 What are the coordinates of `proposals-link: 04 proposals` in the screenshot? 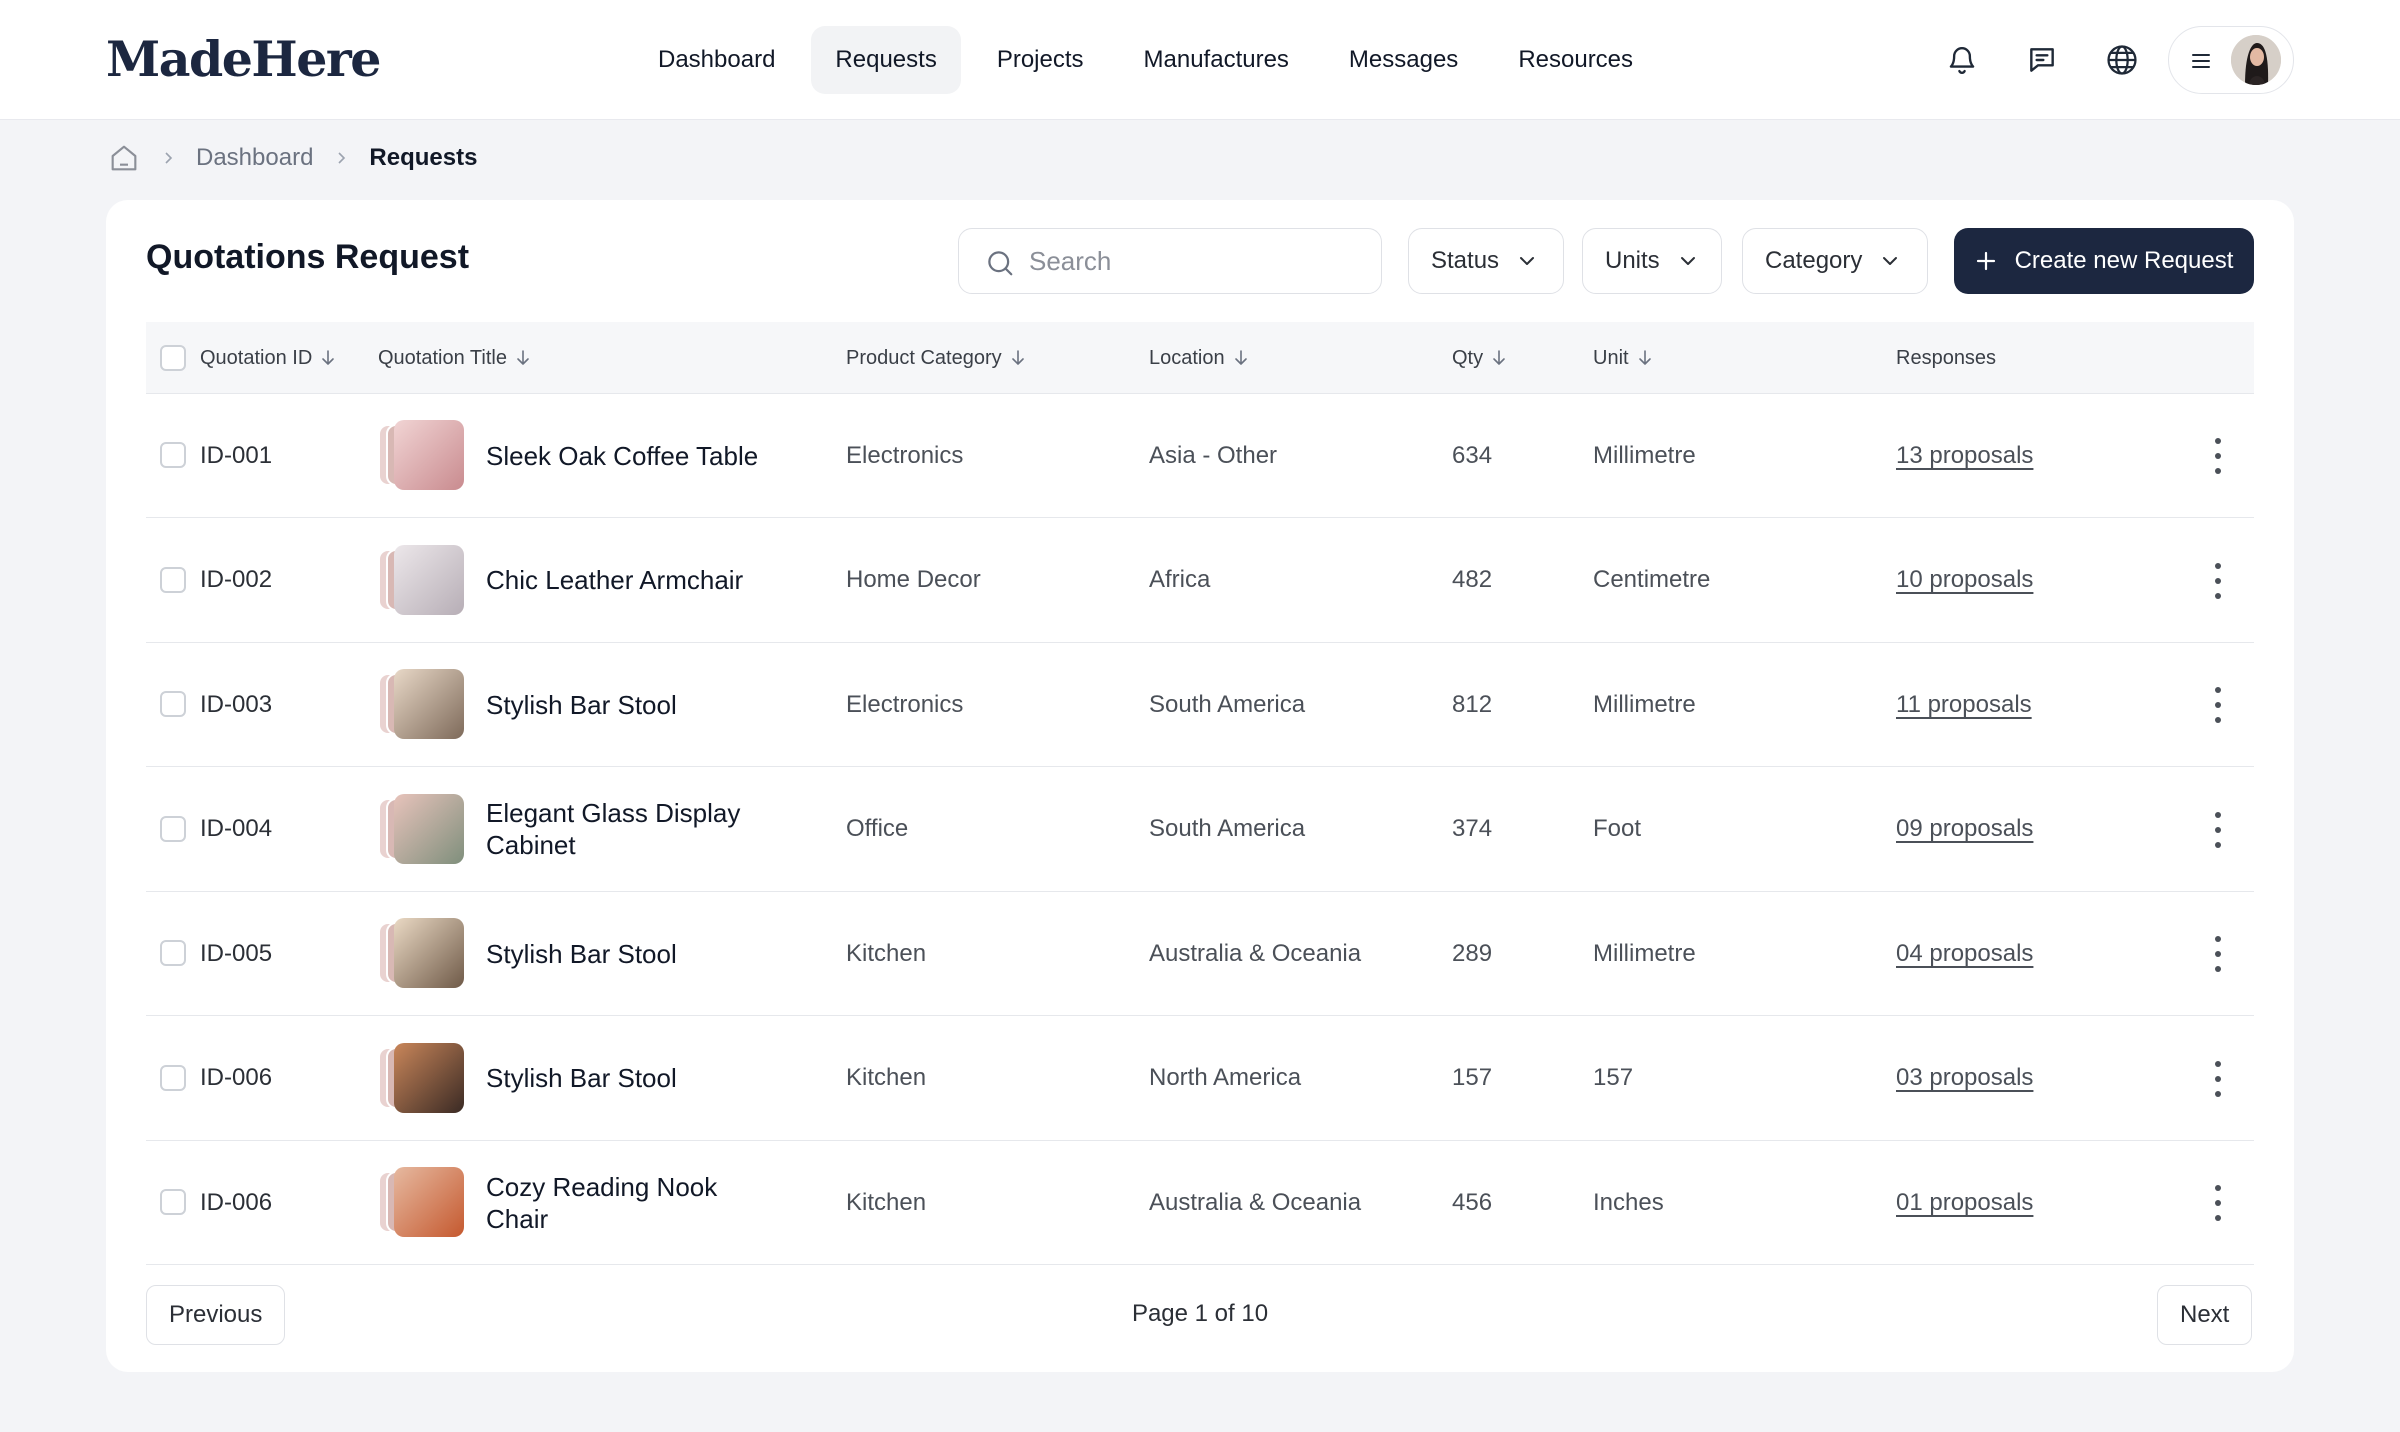 It's located at (1964, 954).